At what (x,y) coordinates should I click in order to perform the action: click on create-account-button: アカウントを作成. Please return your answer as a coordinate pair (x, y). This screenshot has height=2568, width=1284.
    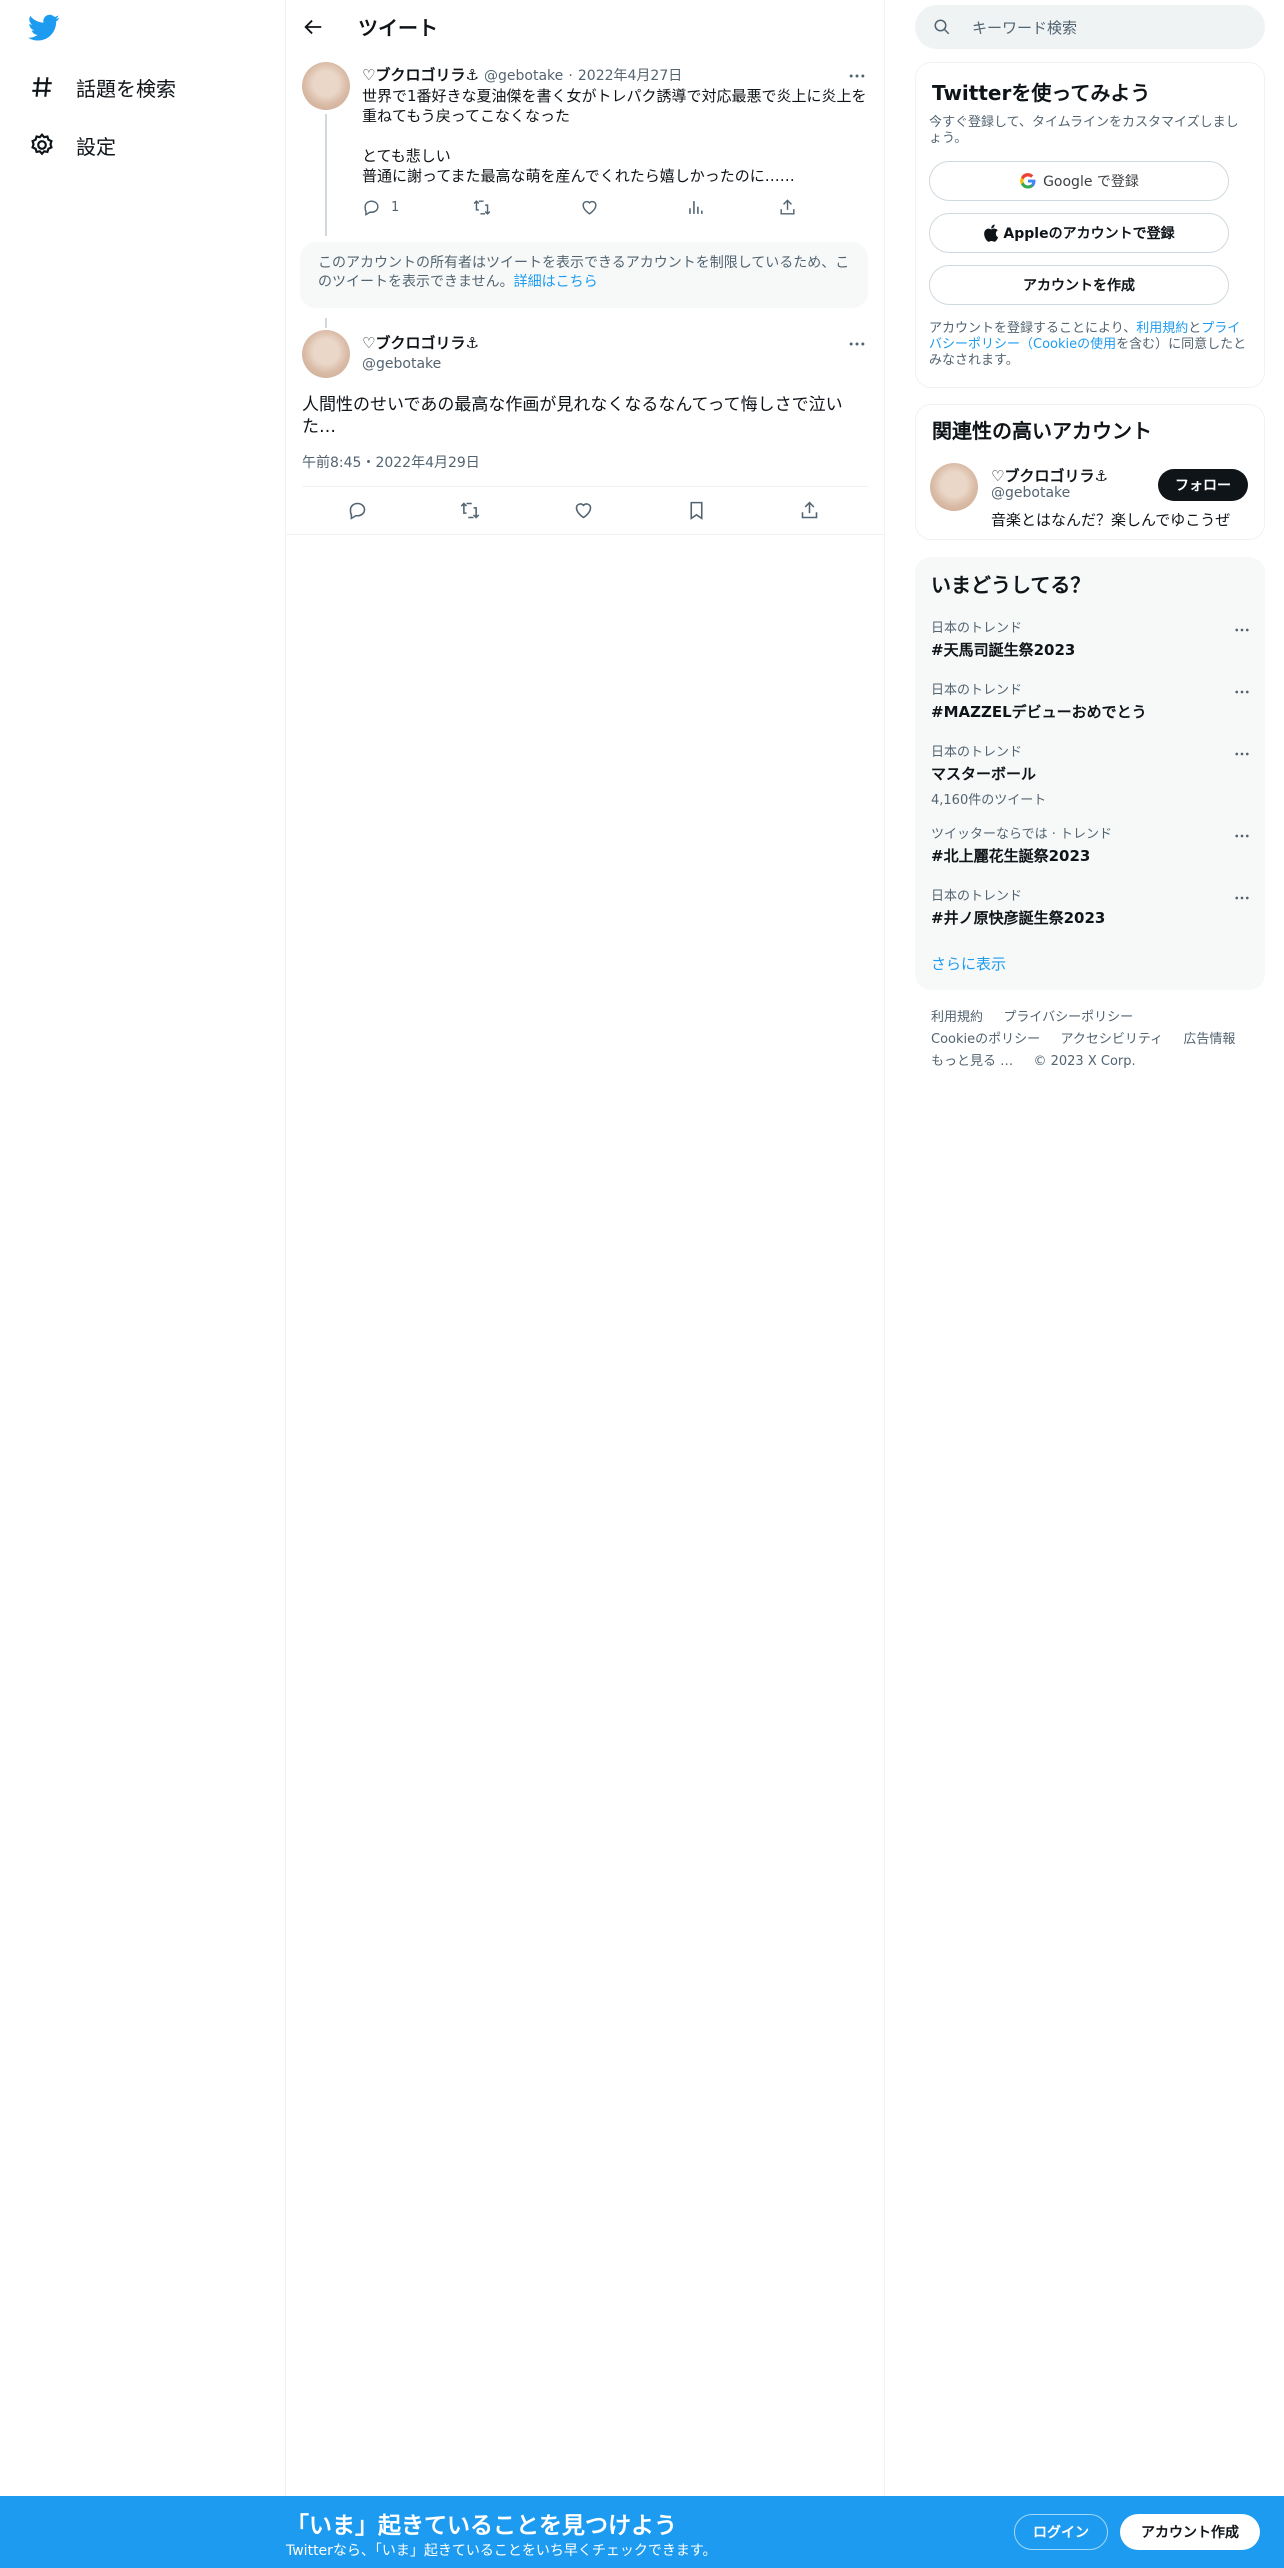
    Looking at the image, I should click on (1079, 285).